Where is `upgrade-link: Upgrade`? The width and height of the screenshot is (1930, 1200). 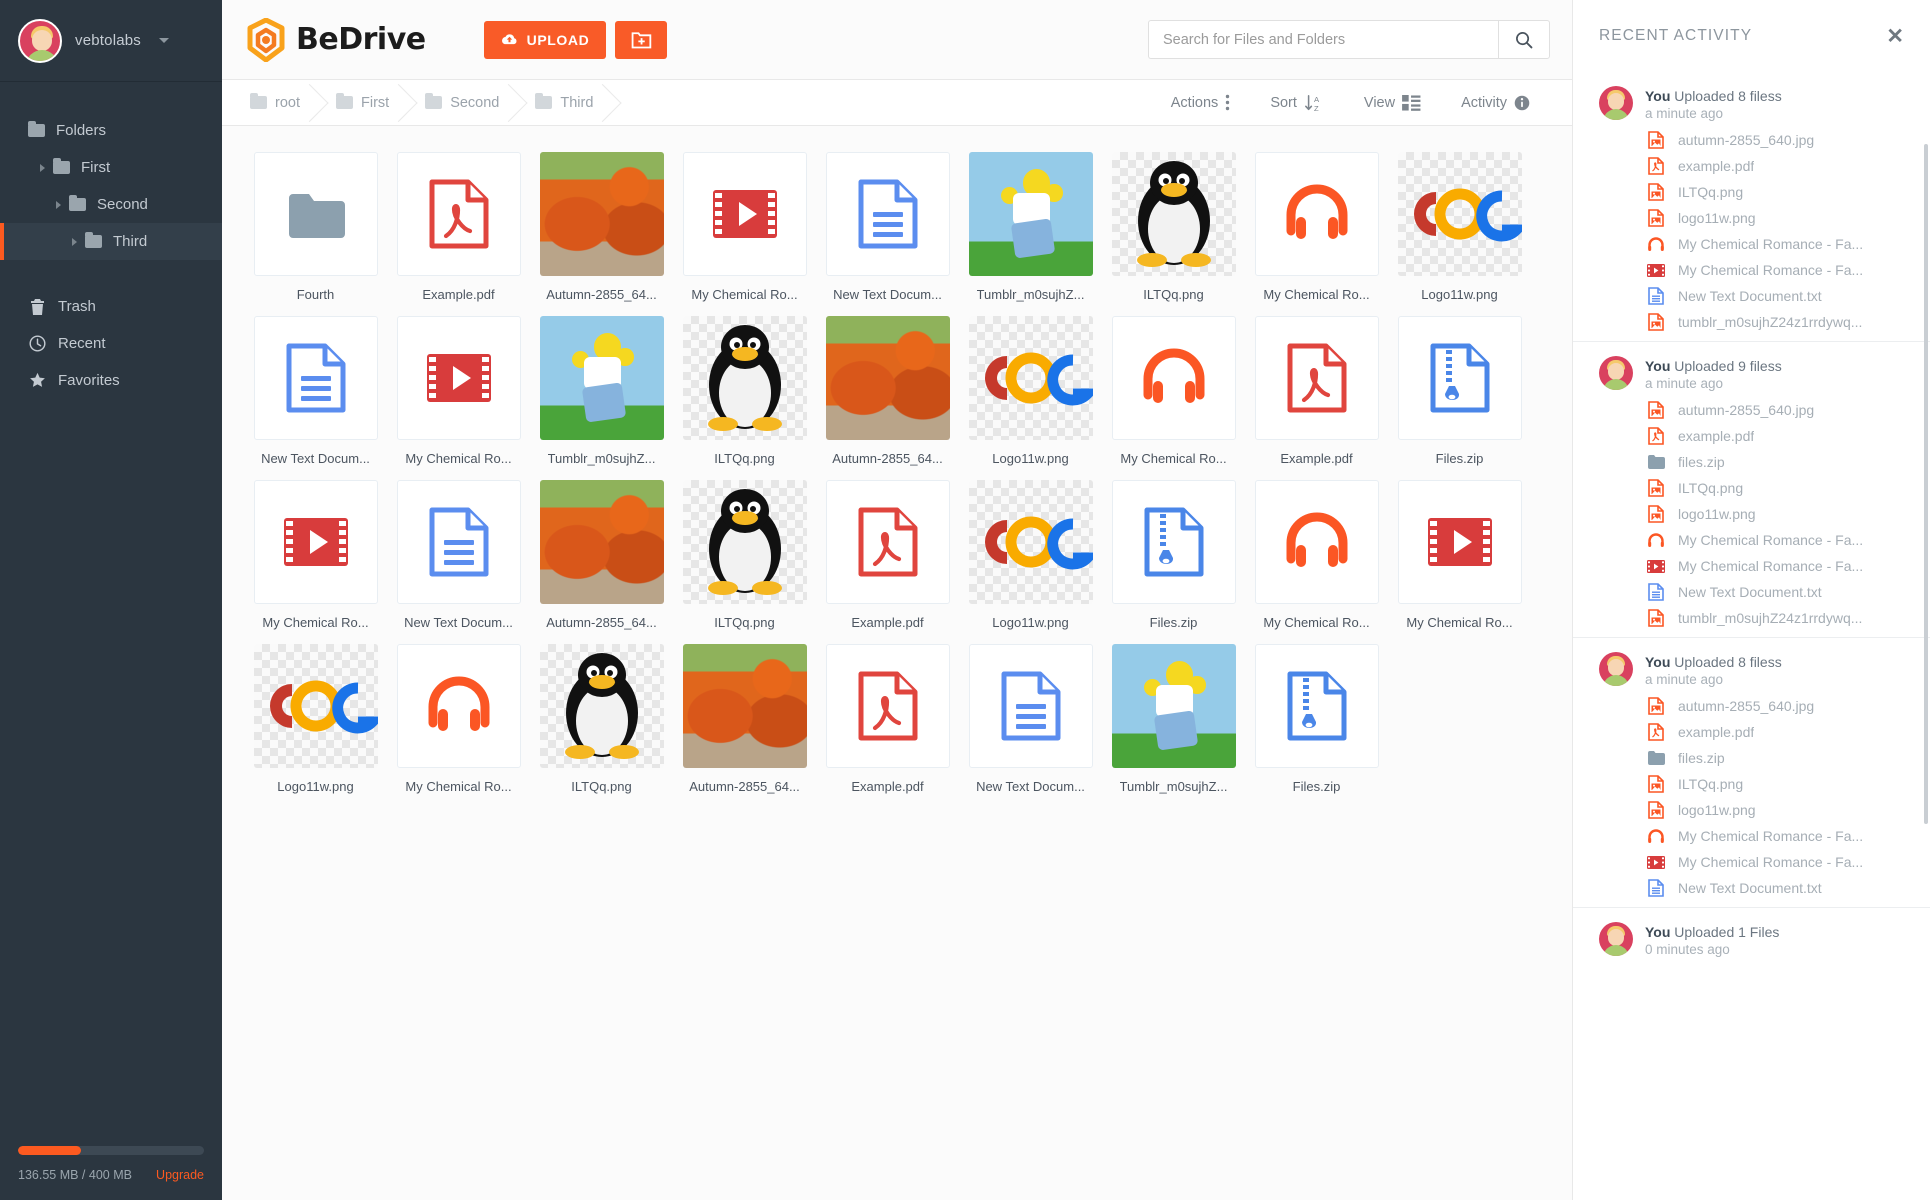 upgrade-link: Upgrade is located at coordinates (180, 1175).